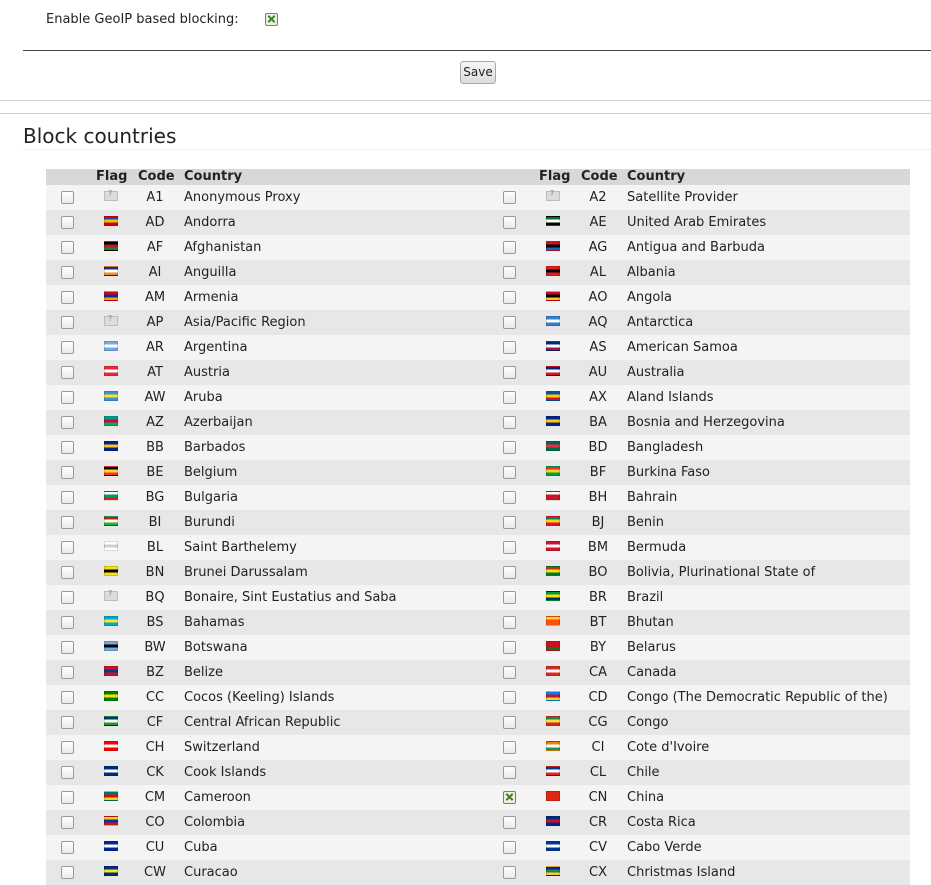  Describe the element at coordinates (646, 797) in the screenshot. I see `country-name: China` at that location.